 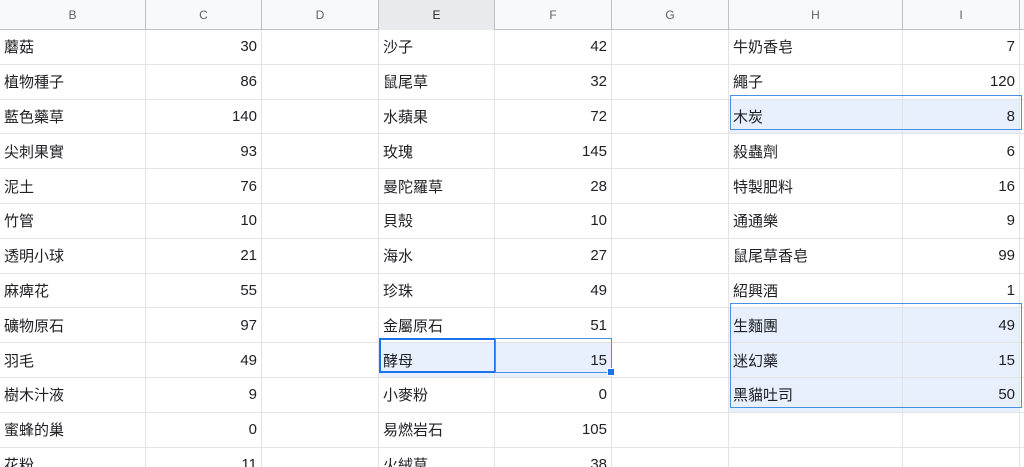 What do you see at coordinates (204, 430) in the screenshot?
I see `cell-c: 0` at bounding box center [204, 430].